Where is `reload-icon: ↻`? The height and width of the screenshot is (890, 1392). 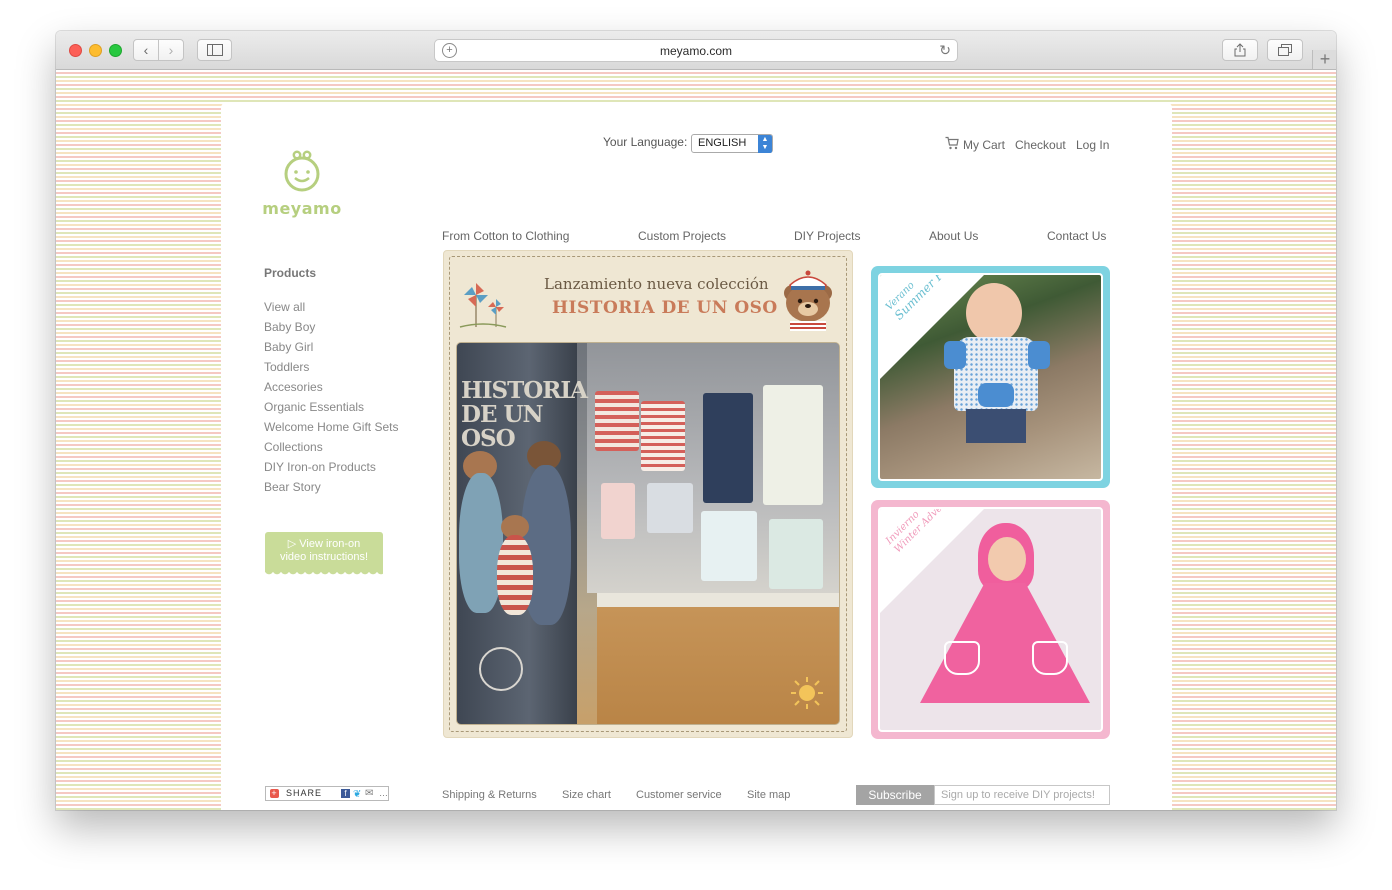 reload-icon: ↻ is located at coordinates (945, 50).